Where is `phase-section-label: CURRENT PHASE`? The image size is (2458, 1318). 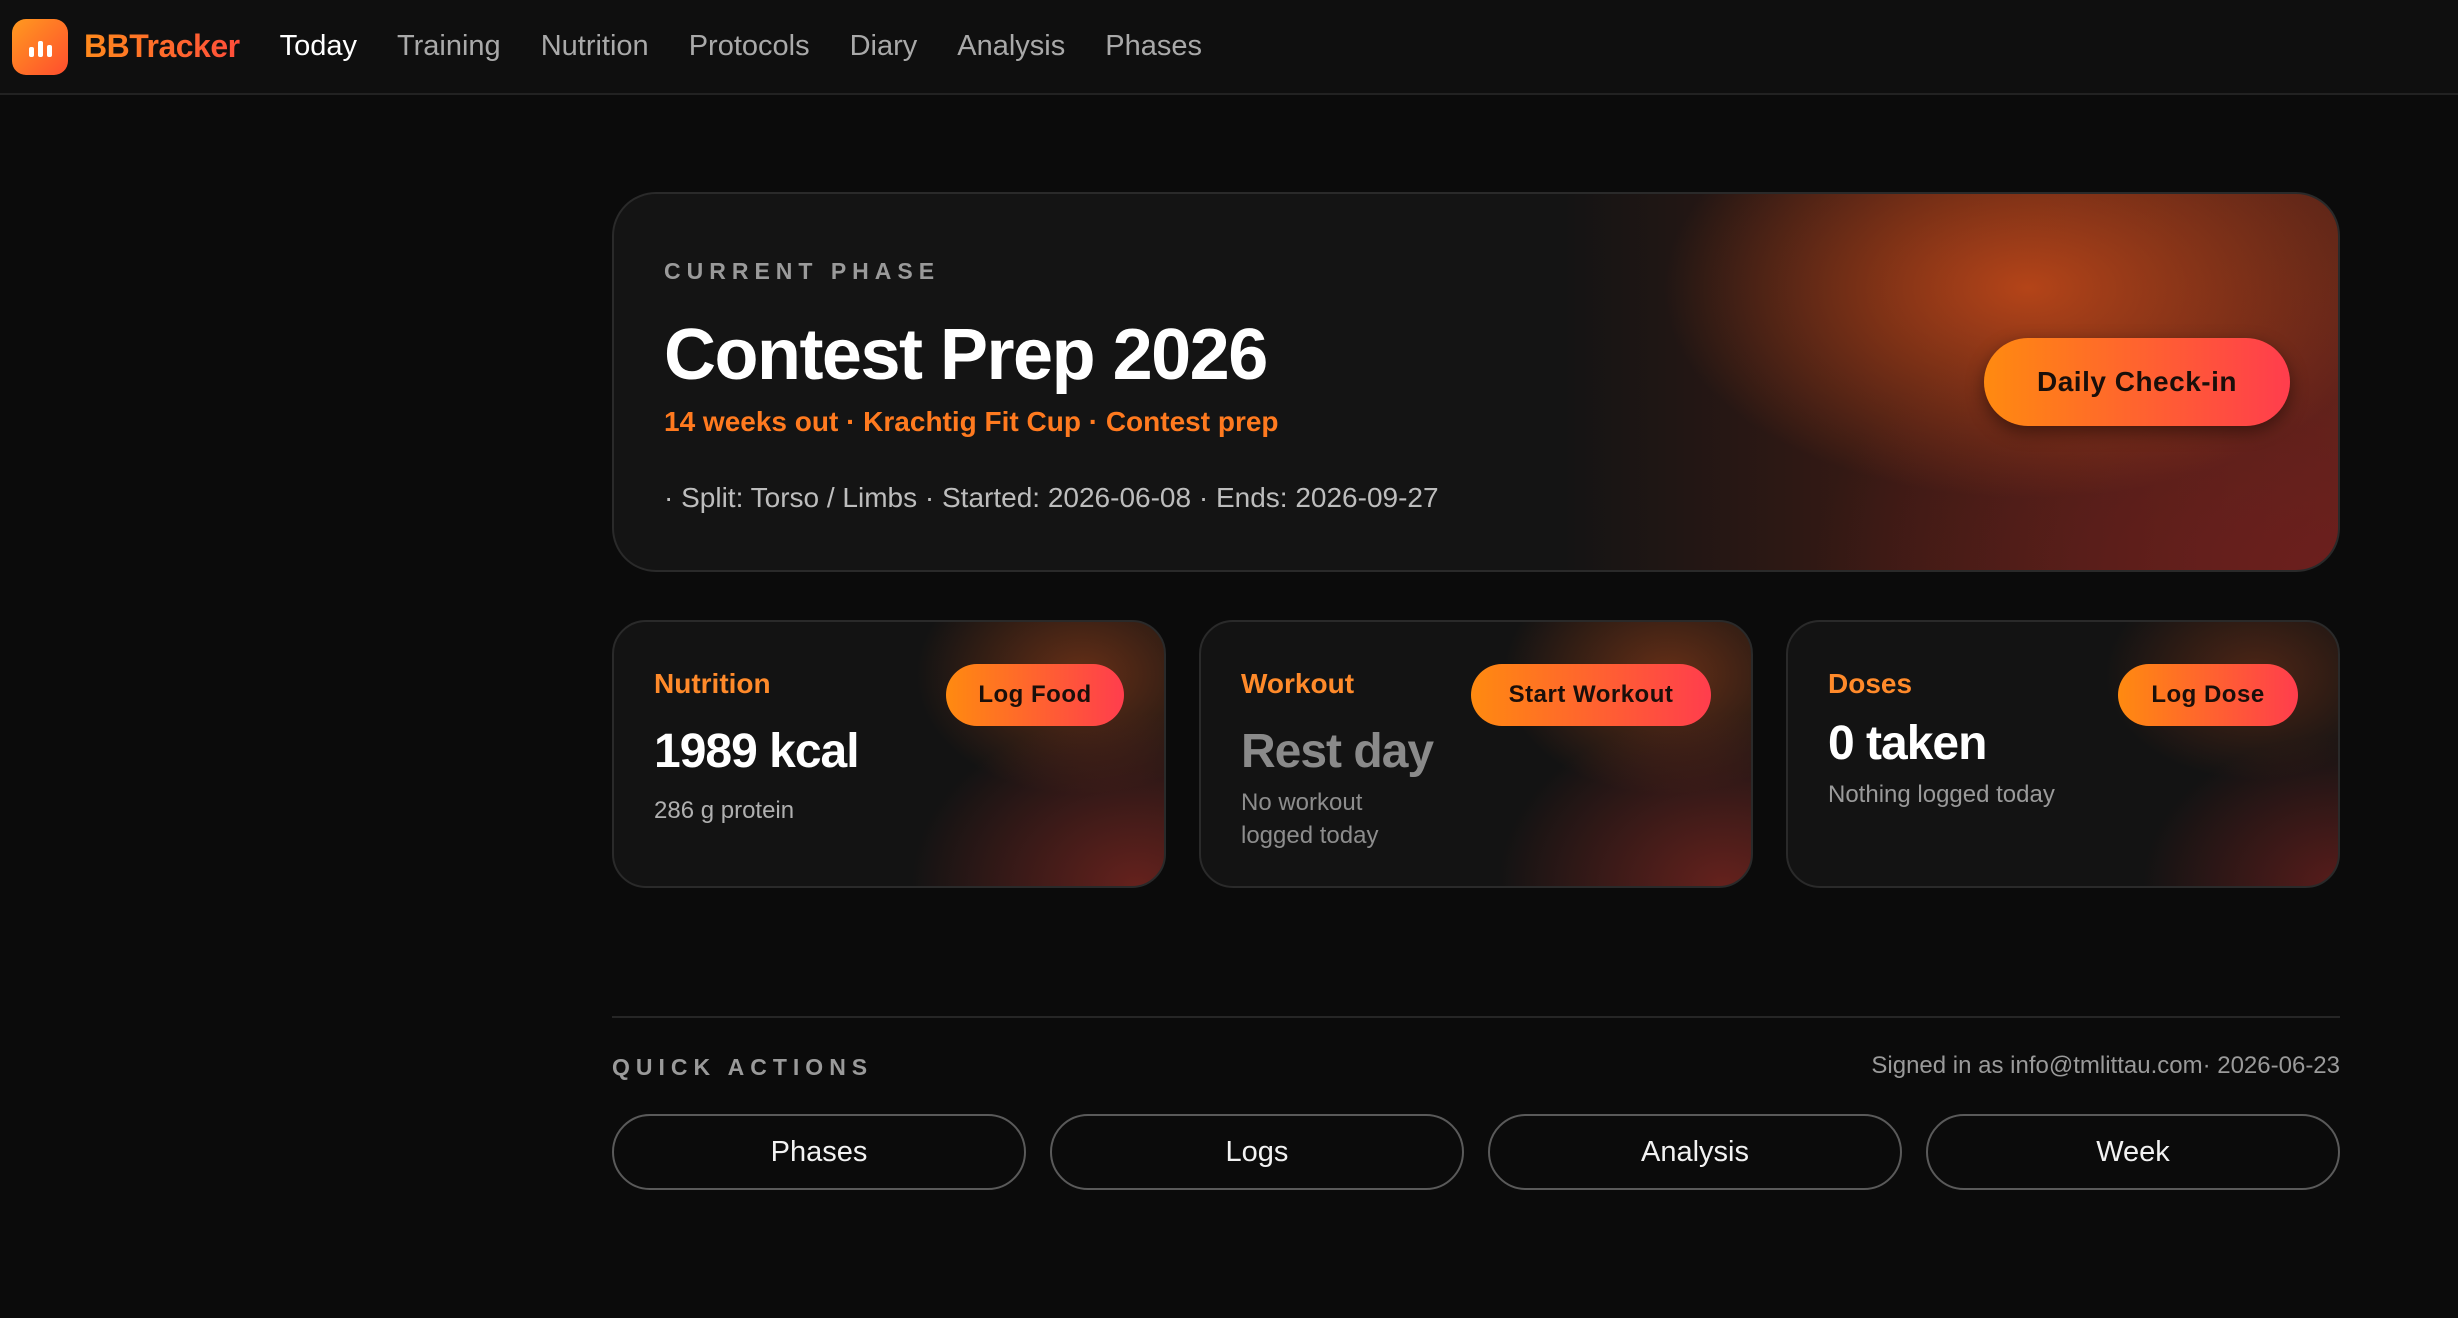 phase-section-label: CURRENT PHASE is located at coordinates (802, 271).